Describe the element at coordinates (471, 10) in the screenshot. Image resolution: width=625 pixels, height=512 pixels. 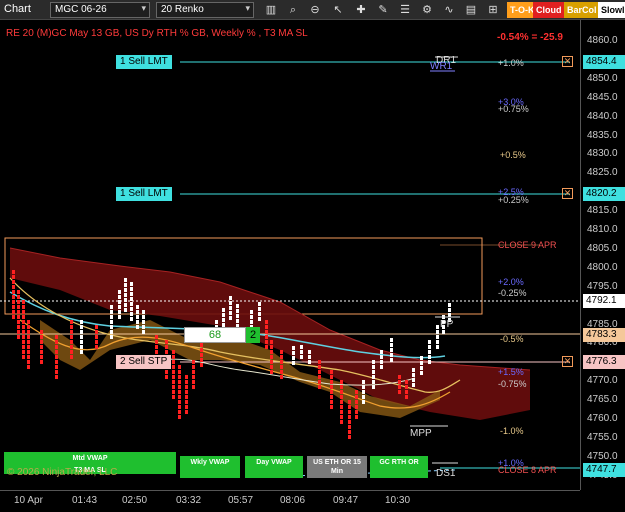
I see `templates-icon: ▤` at that location.